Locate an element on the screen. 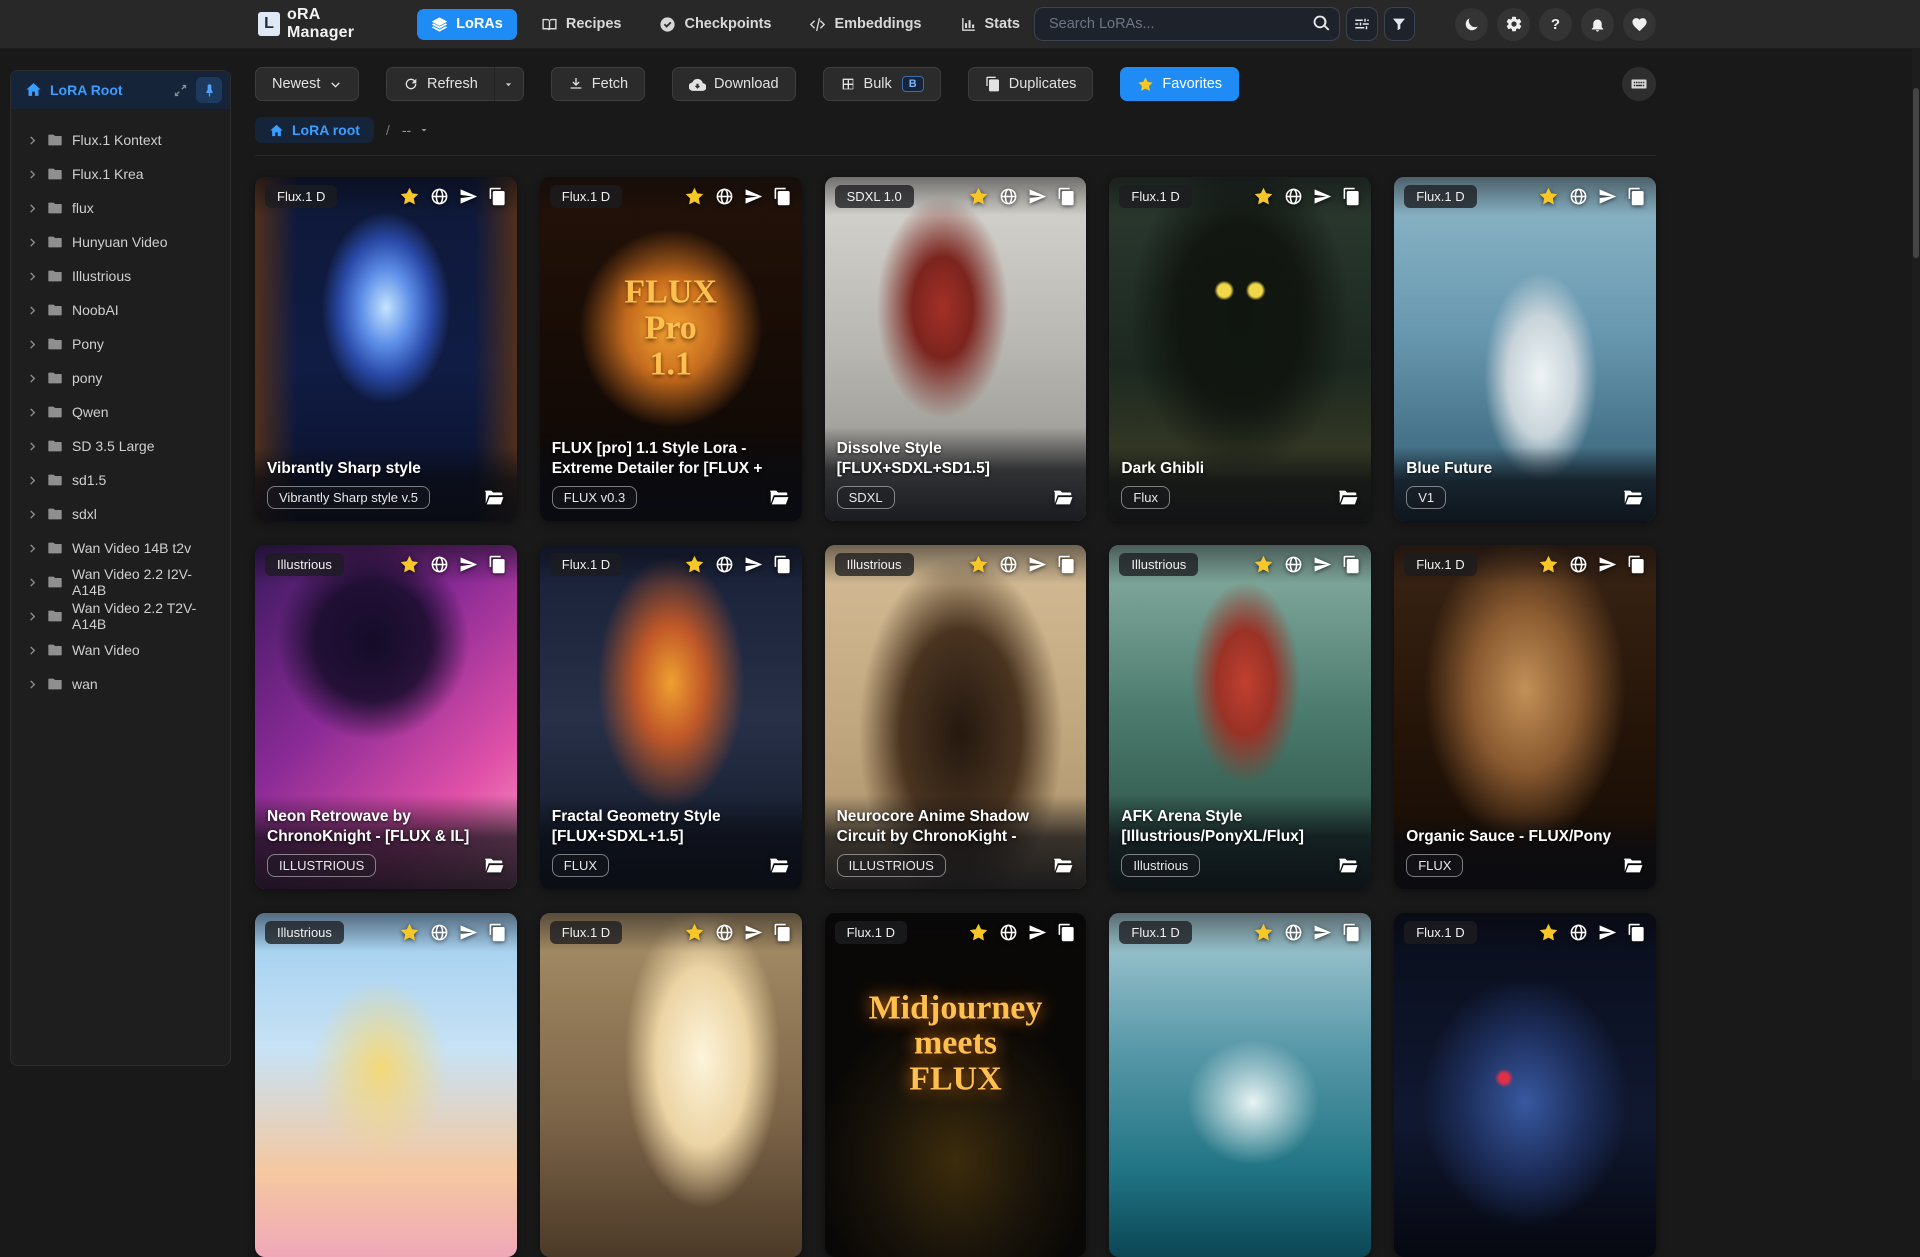 The width and height of the screenshot is (1920, 1257). sidebar-folder-item: Flux.1 Kontext is located at coordinates (120, 140).